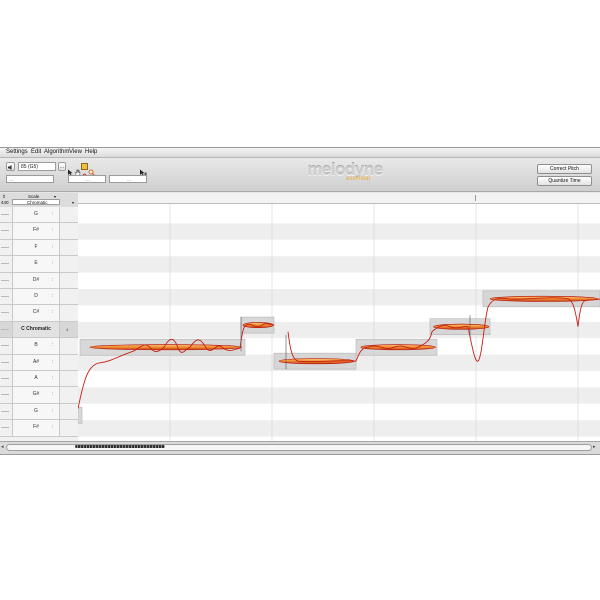 The image size is (600, 600). Describe the element at coordinates (39, 379) in the screenshot. I see `key-row: A:` at that location.